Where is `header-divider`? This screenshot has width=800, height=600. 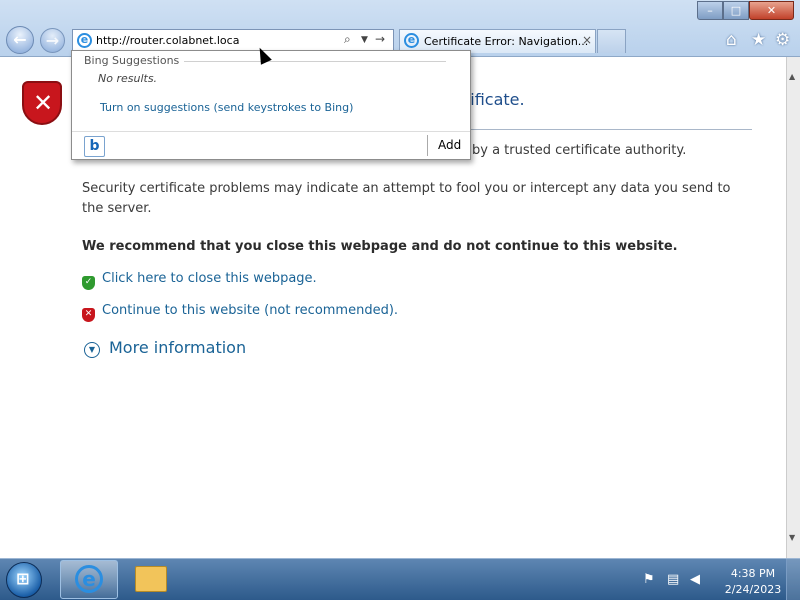
header-divider is located at coordinates (315, 61).